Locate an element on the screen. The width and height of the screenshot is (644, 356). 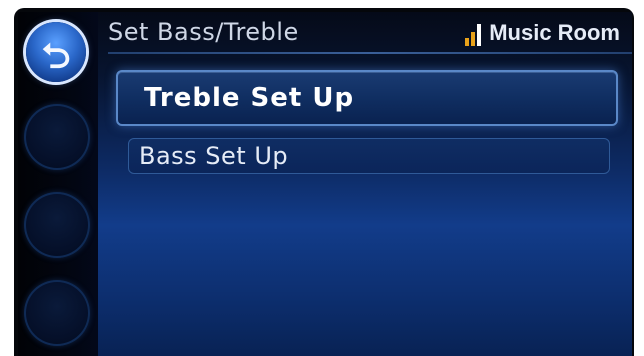
menu-item-label: Treble Set Up is located at coordinates (249, 98).